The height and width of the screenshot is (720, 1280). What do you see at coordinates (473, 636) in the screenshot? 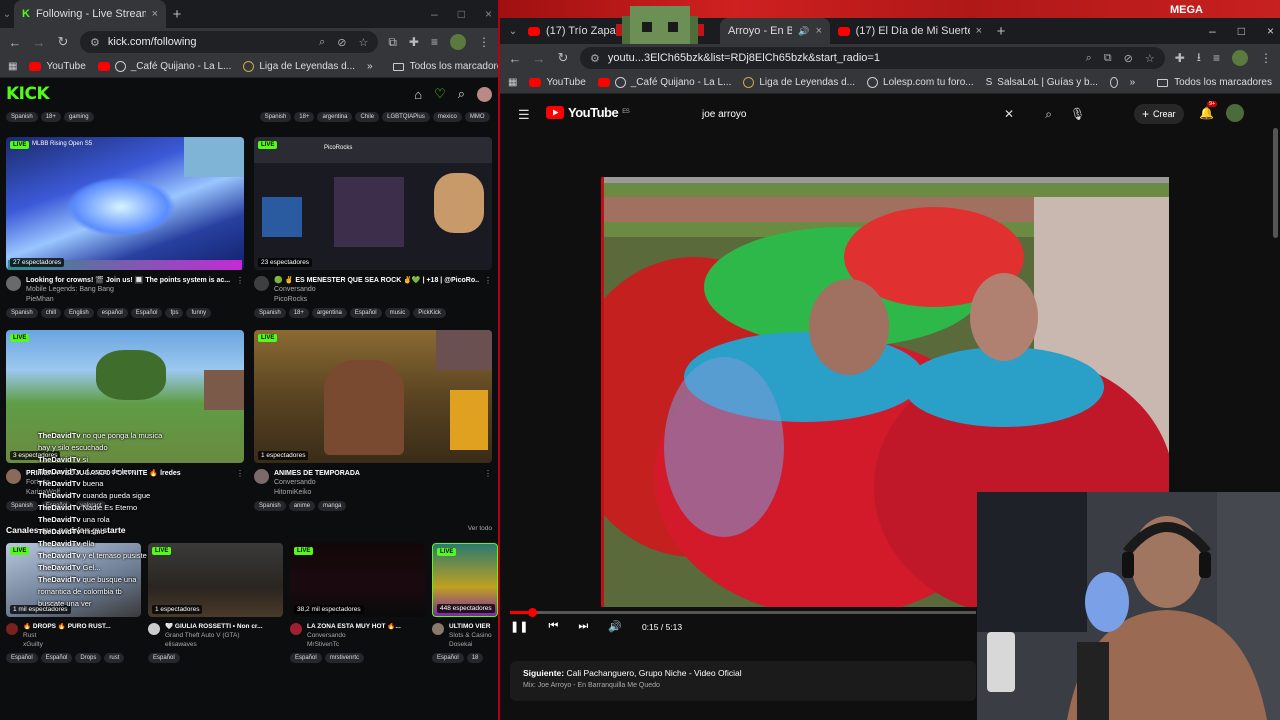
I see `stream-category: Slots & Casino` at bounding box center [473, 636].